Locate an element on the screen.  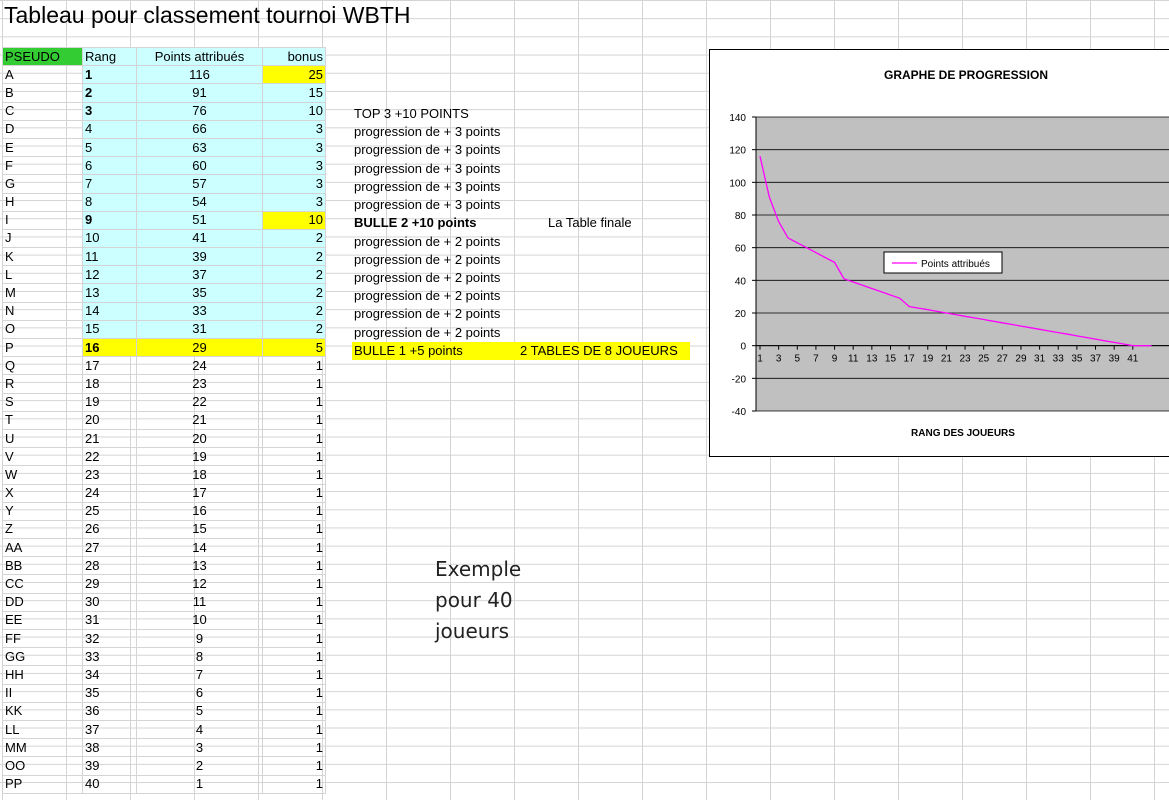
cell-rang: 33 is located at coordinates (109, 657).